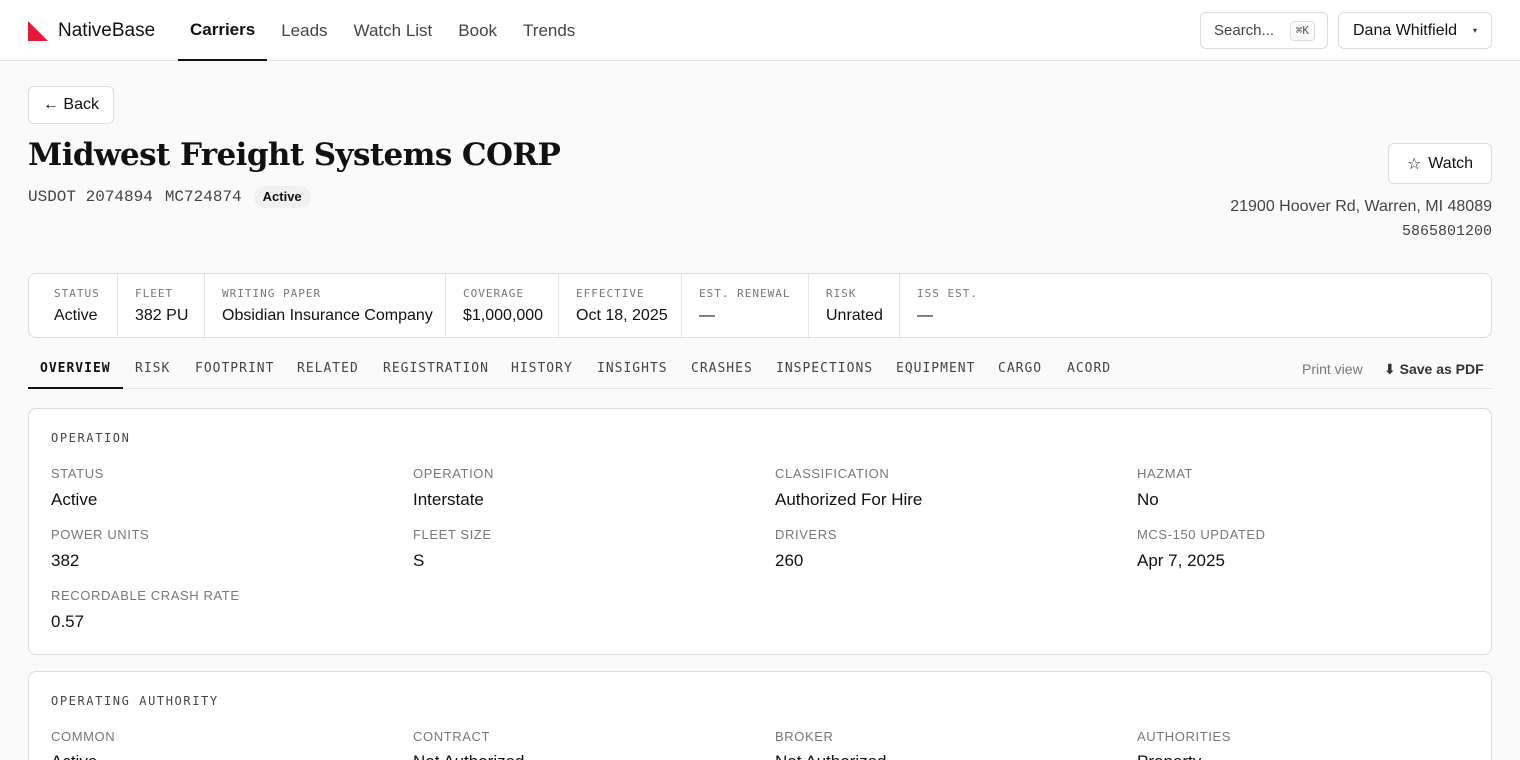  What do you see at coordinates (135, 701) in the screenshot?
I see `section-title: OPERATING AUTHORITY` at bounding box center [135, 701].